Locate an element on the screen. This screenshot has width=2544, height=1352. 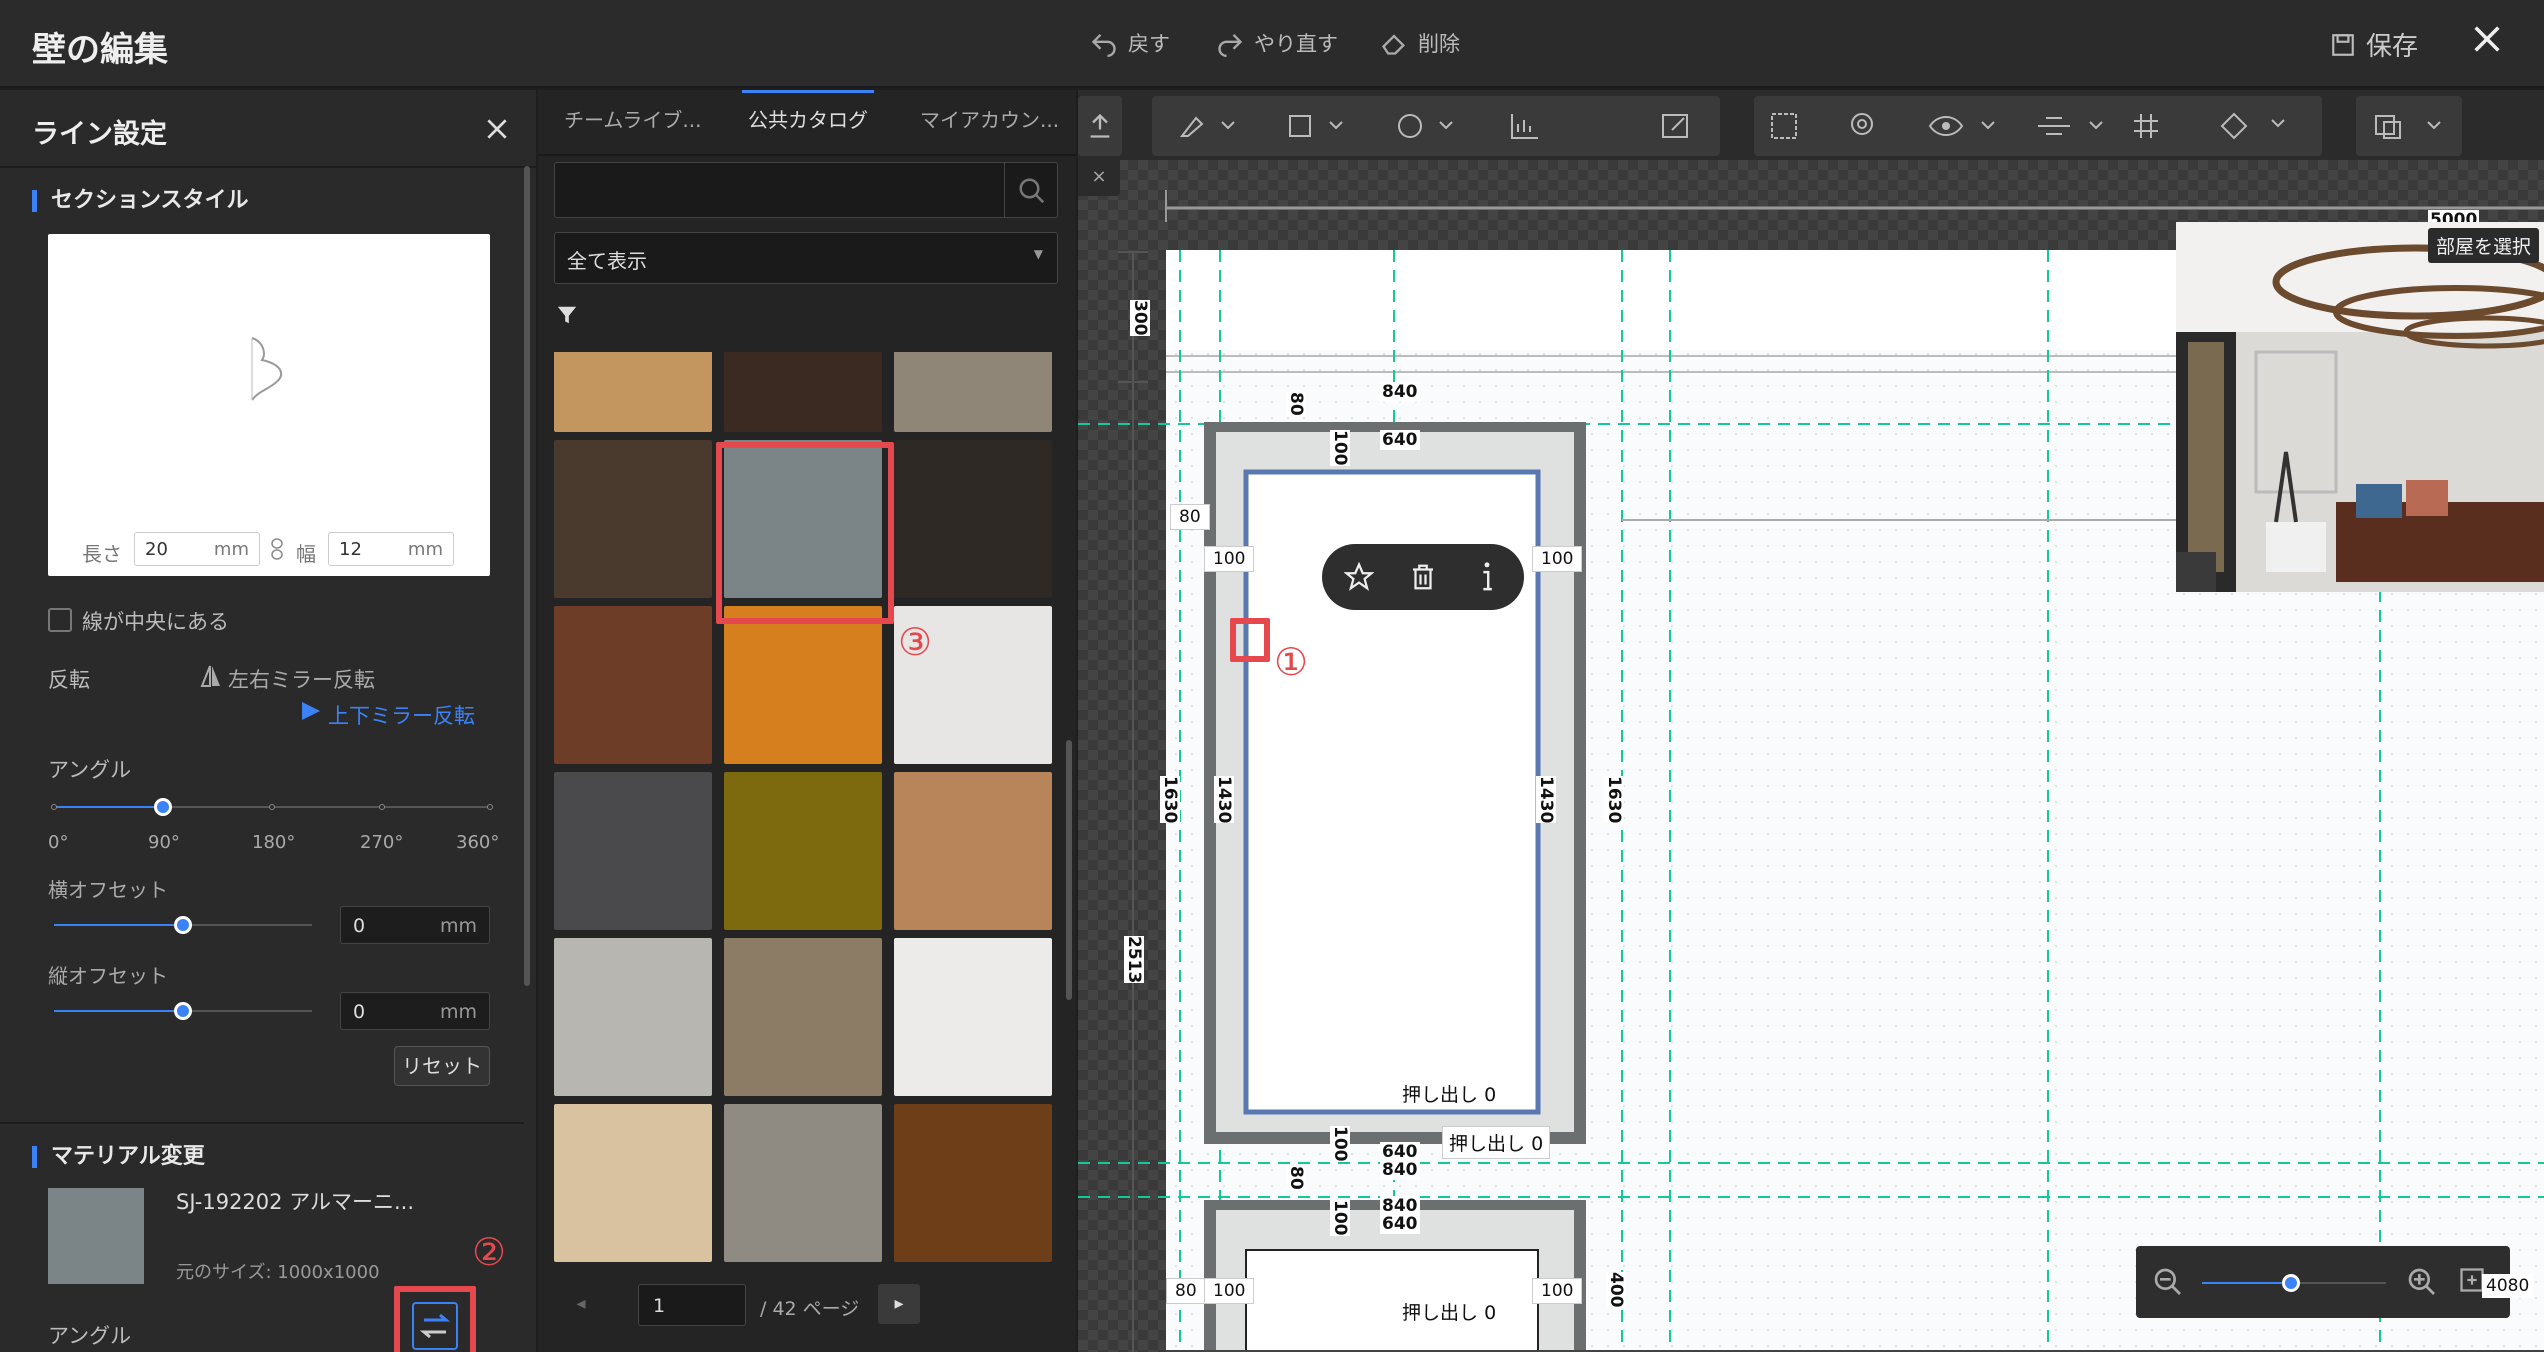
v-offset-unit: mm is located at coordinates (458, 1012).